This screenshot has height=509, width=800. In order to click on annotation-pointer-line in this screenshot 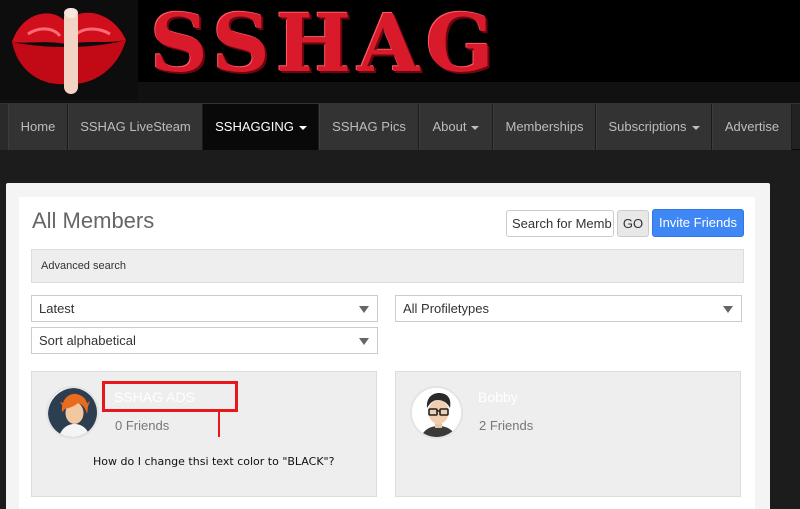, I will do `click(219, 424)`.